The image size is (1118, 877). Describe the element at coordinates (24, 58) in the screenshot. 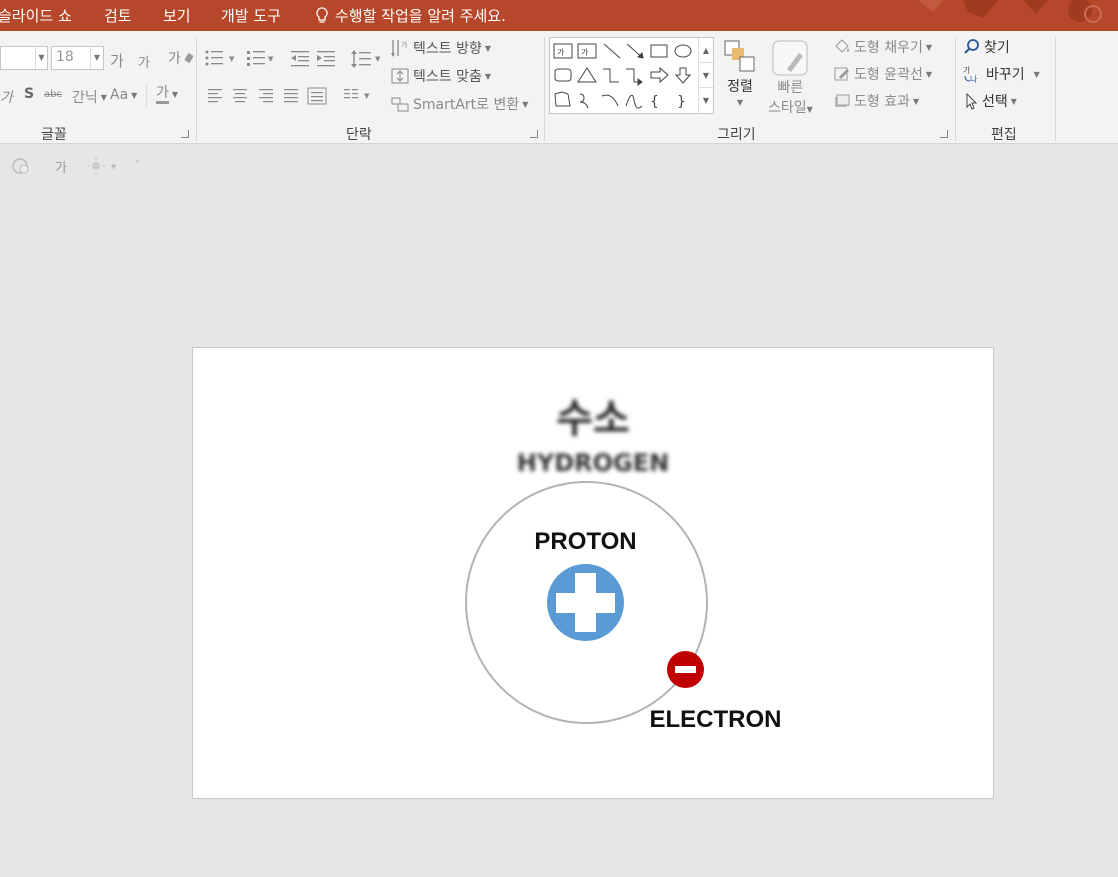

I see `font-name-input: ▼` at that location.